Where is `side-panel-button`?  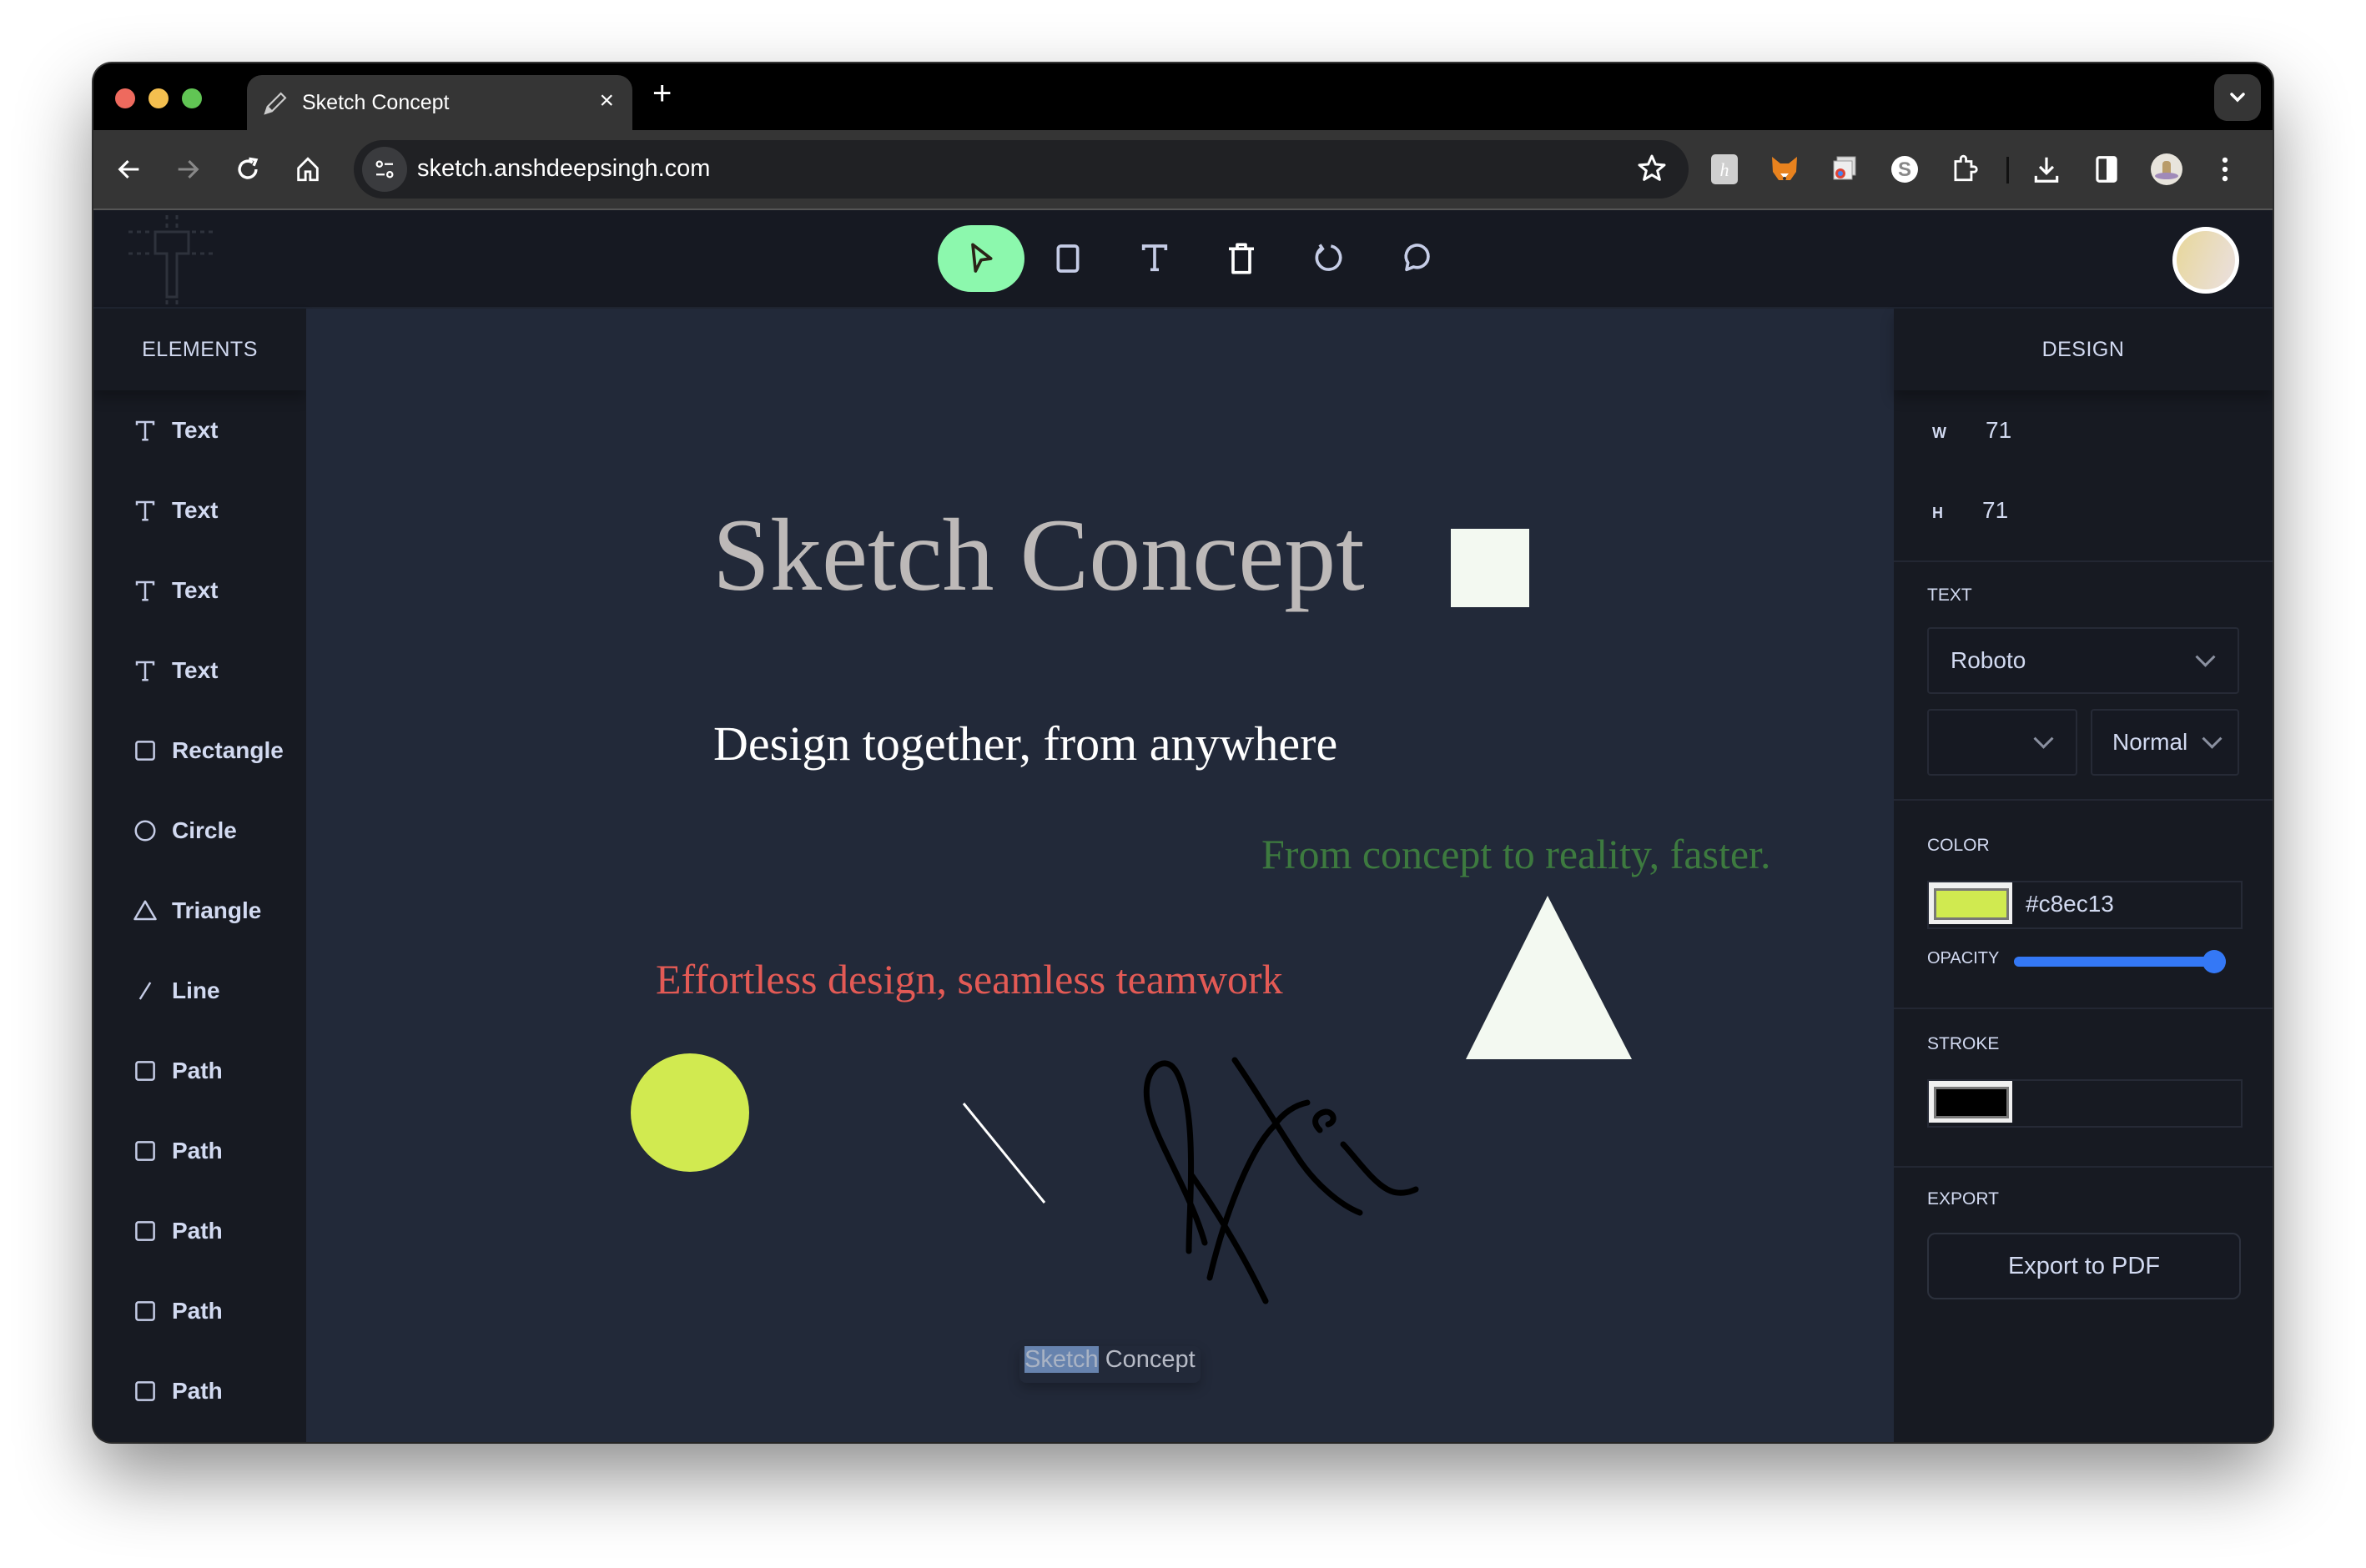
side-panel-button is located at coordinates (2107, 169).